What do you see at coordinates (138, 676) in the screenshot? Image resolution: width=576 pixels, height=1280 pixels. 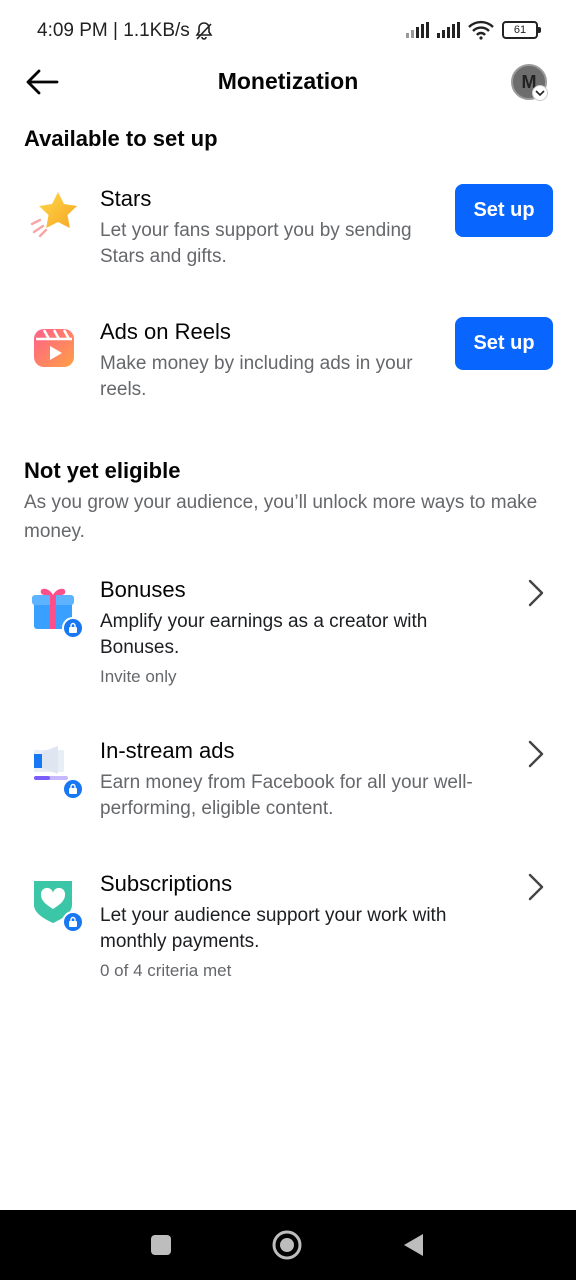 I see `bonuses-meta: Invite only` at bounding box center [138, 676].